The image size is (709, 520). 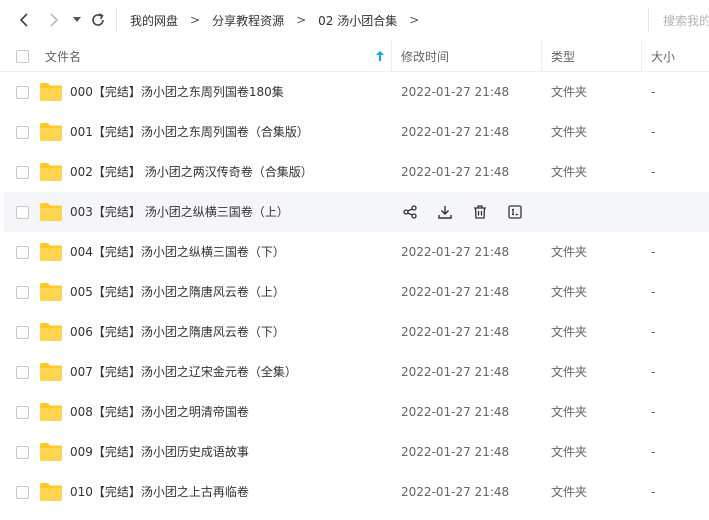 What do you see at coordinates (356, 292) in the screenshot?
I see `table-row: 005【完结】汤小团之隋唐风云卷（上） 2022-01-27 21:48 文件夹 -` at bounding box center [356, 292].